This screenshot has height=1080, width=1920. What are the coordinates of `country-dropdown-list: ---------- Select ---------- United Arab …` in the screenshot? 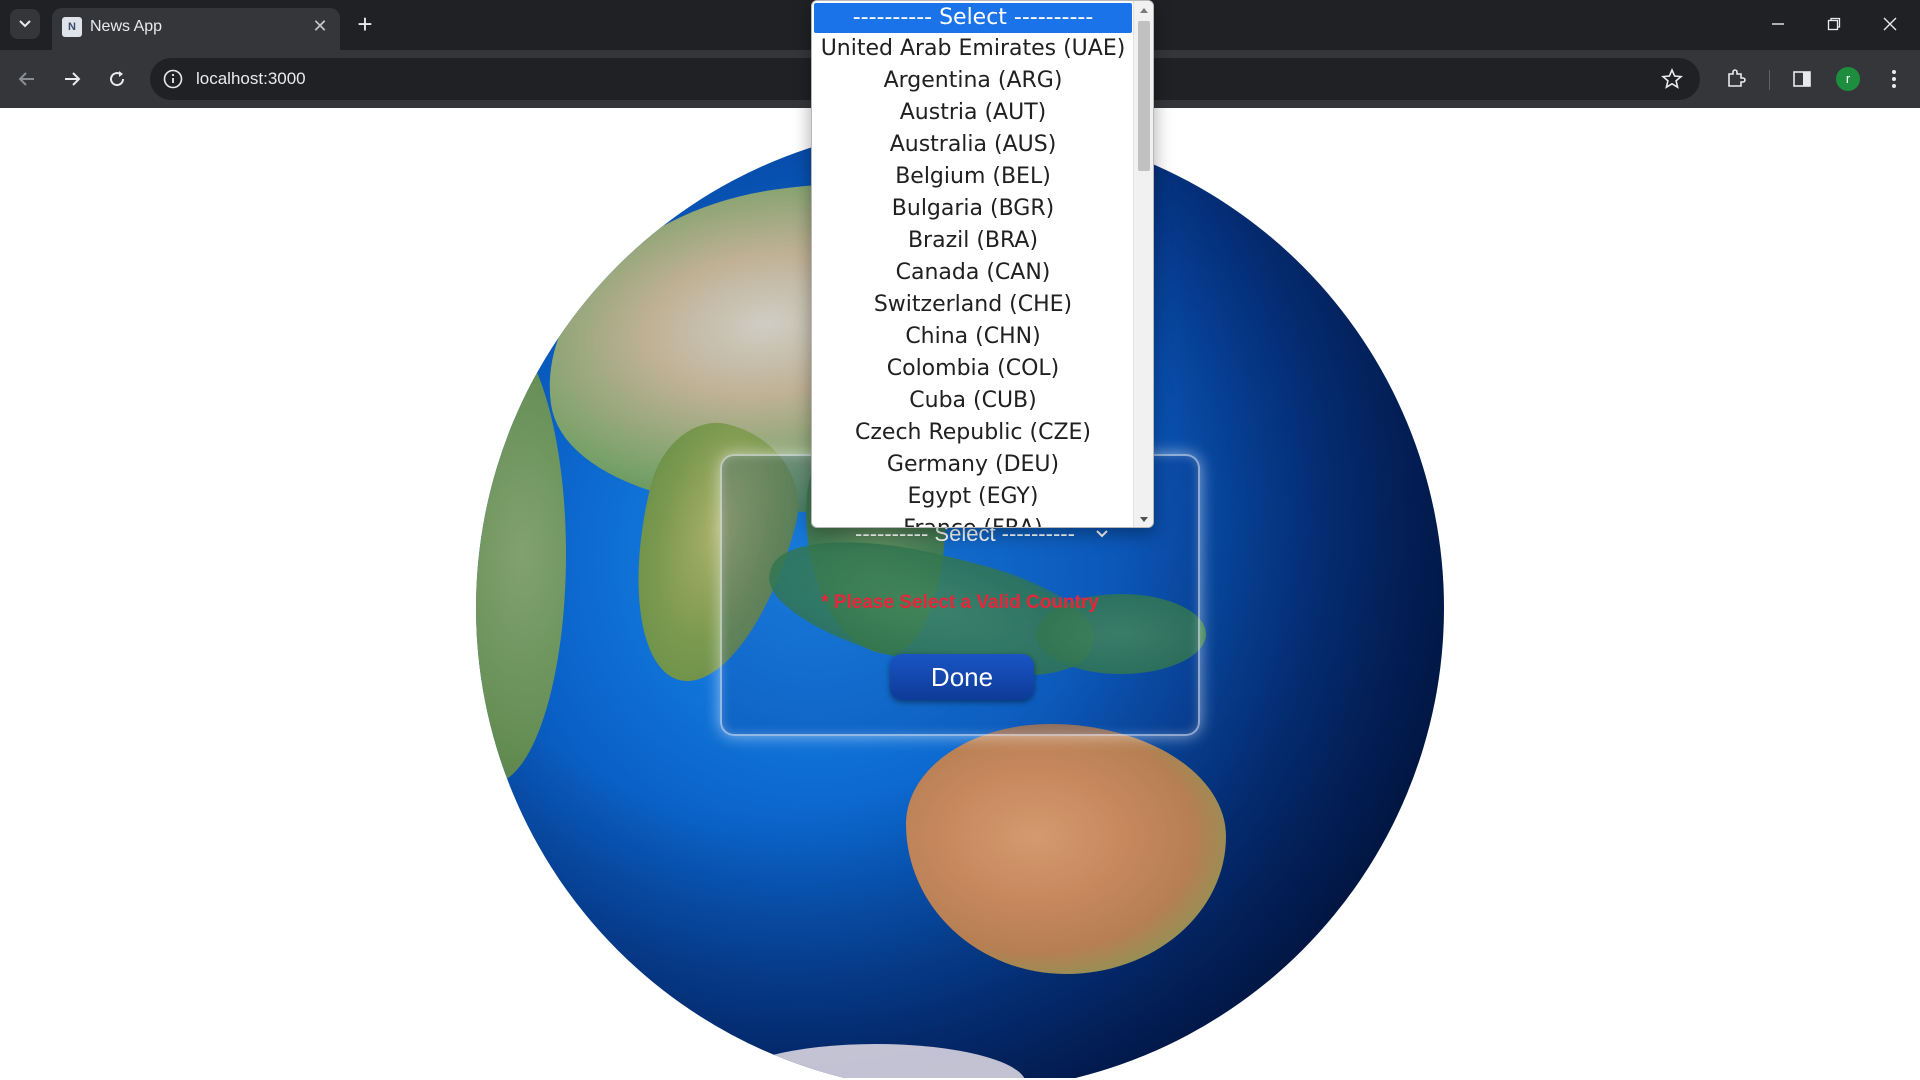 It's located at (982, 264).